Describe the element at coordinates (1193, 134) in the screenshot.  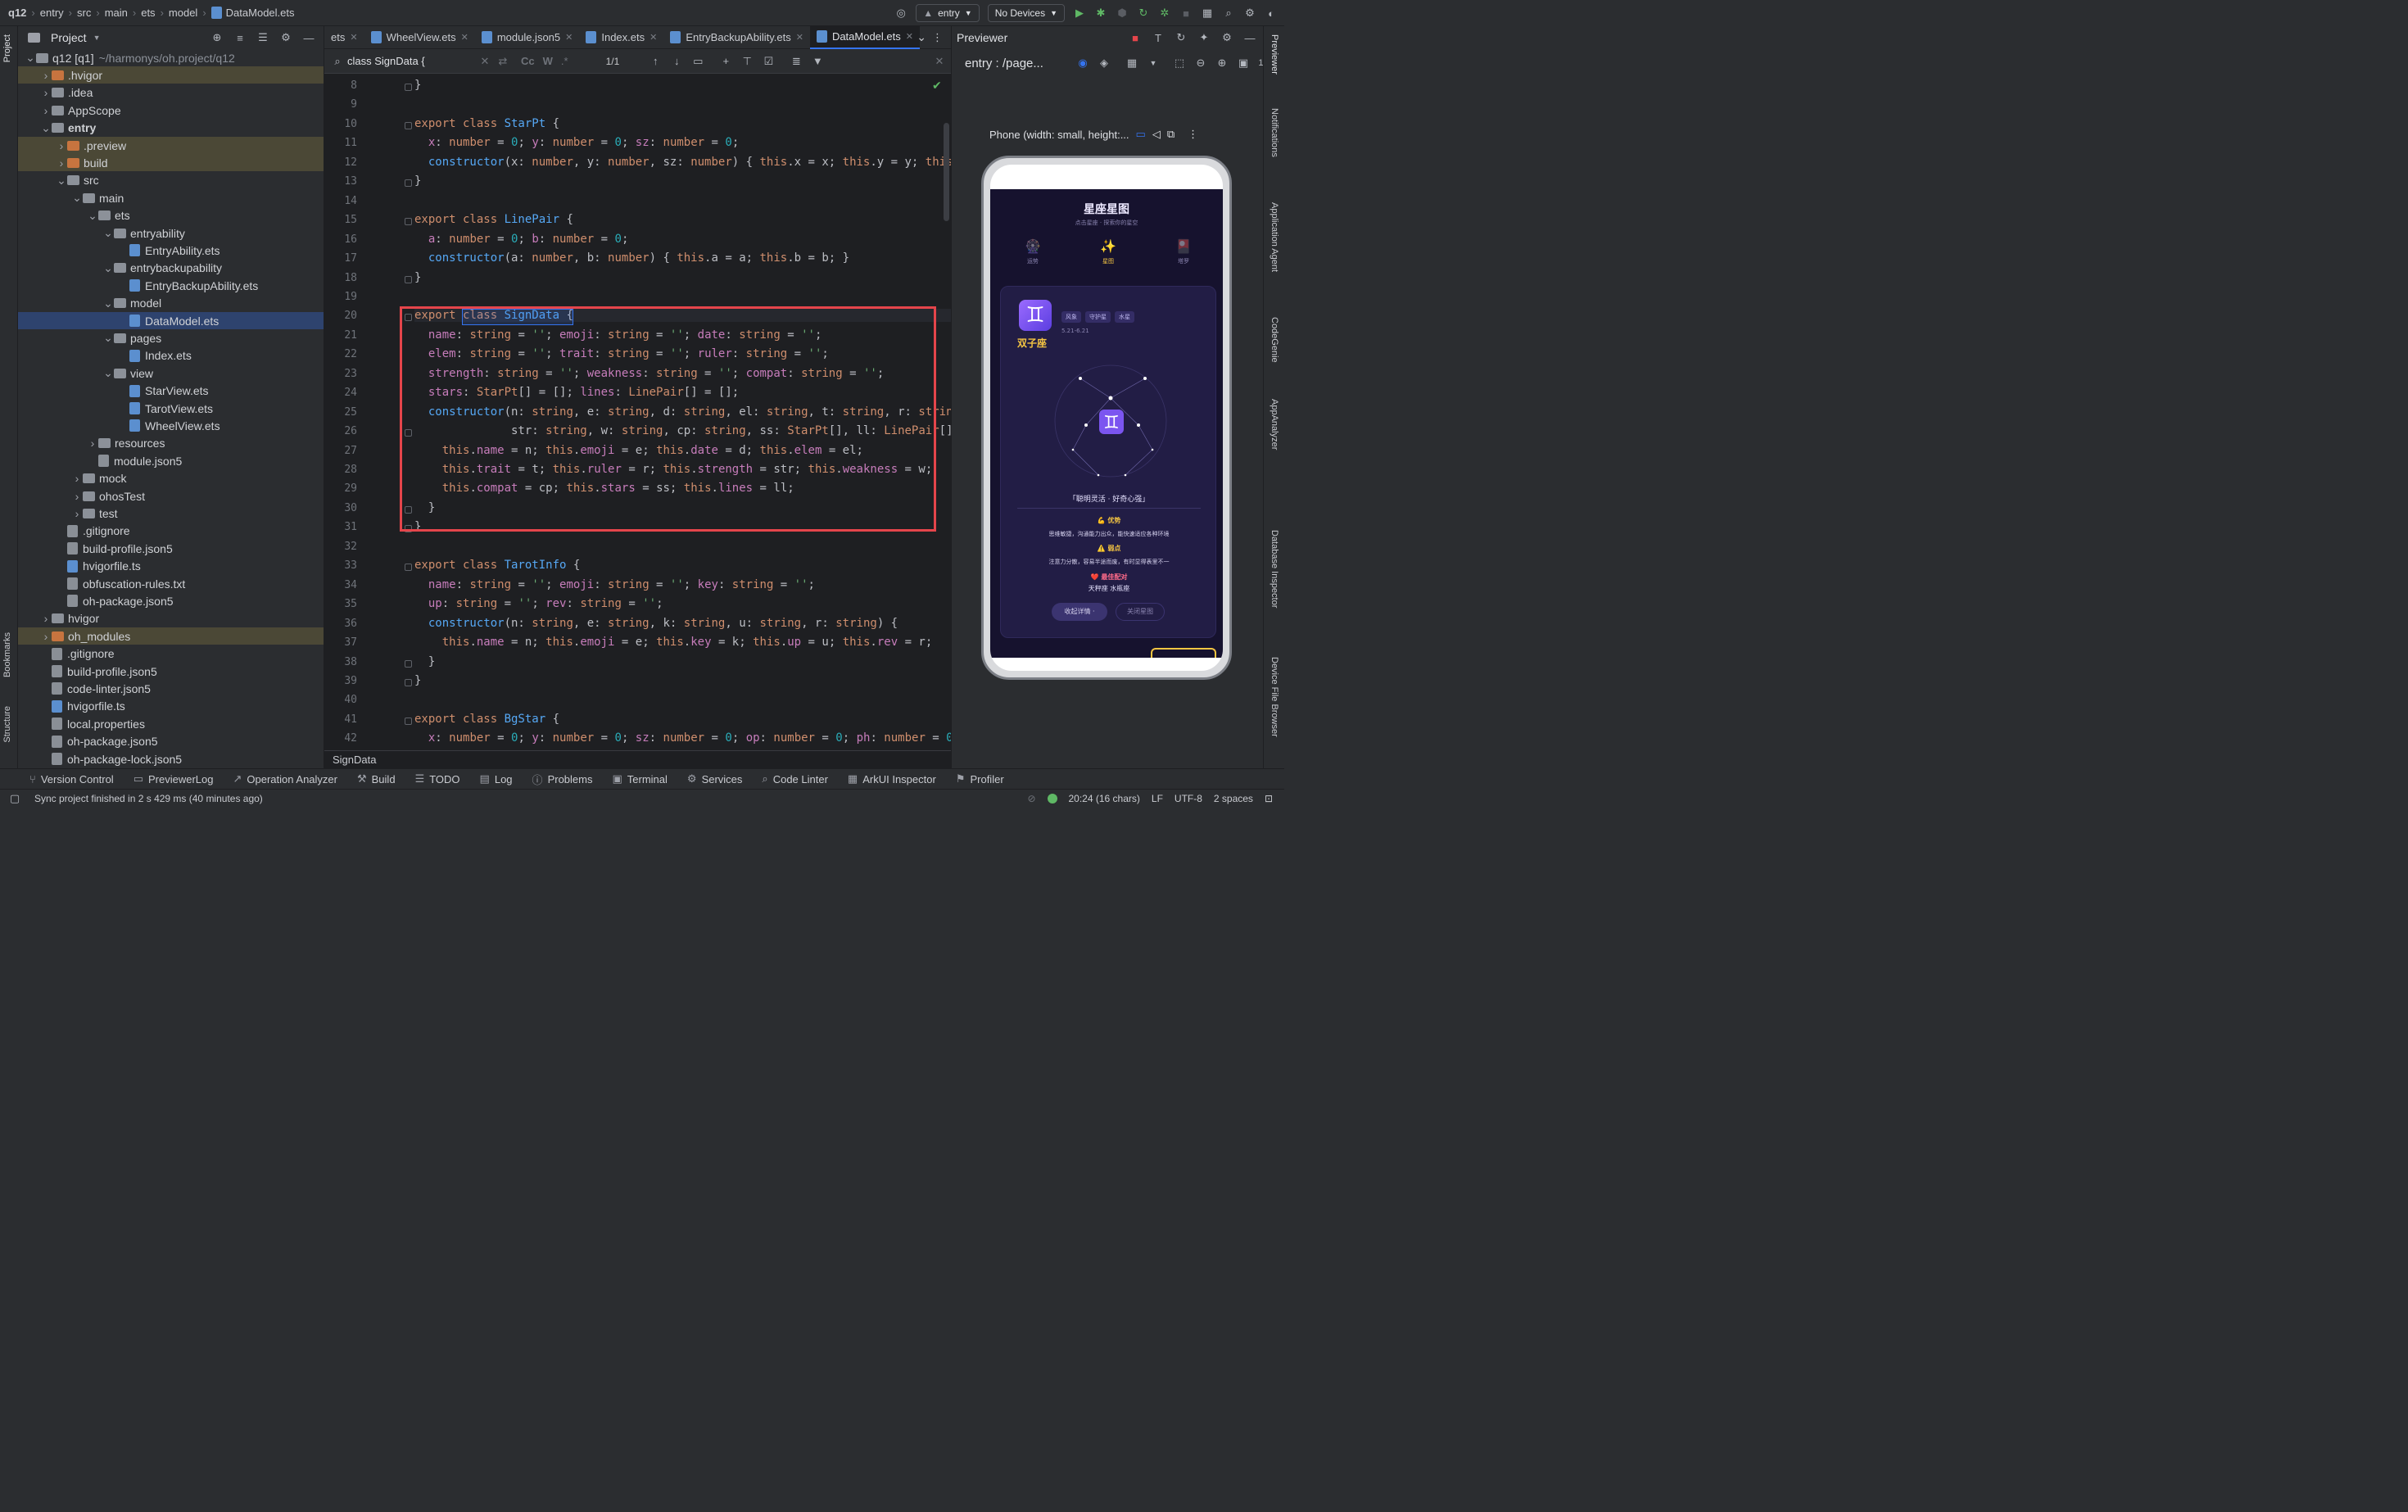
I see `more-icon: ⋮` at that location.